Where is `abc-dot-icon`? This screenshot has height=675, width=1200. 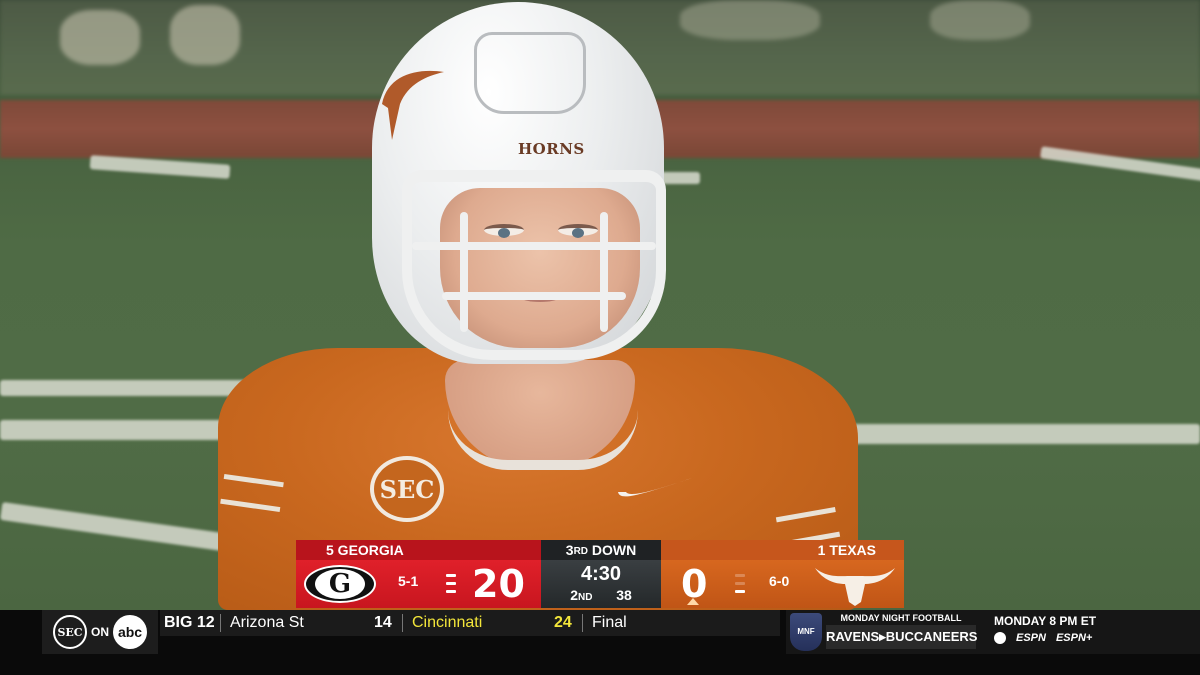
abc-dot-icon is located at coordinates (1000, 638).